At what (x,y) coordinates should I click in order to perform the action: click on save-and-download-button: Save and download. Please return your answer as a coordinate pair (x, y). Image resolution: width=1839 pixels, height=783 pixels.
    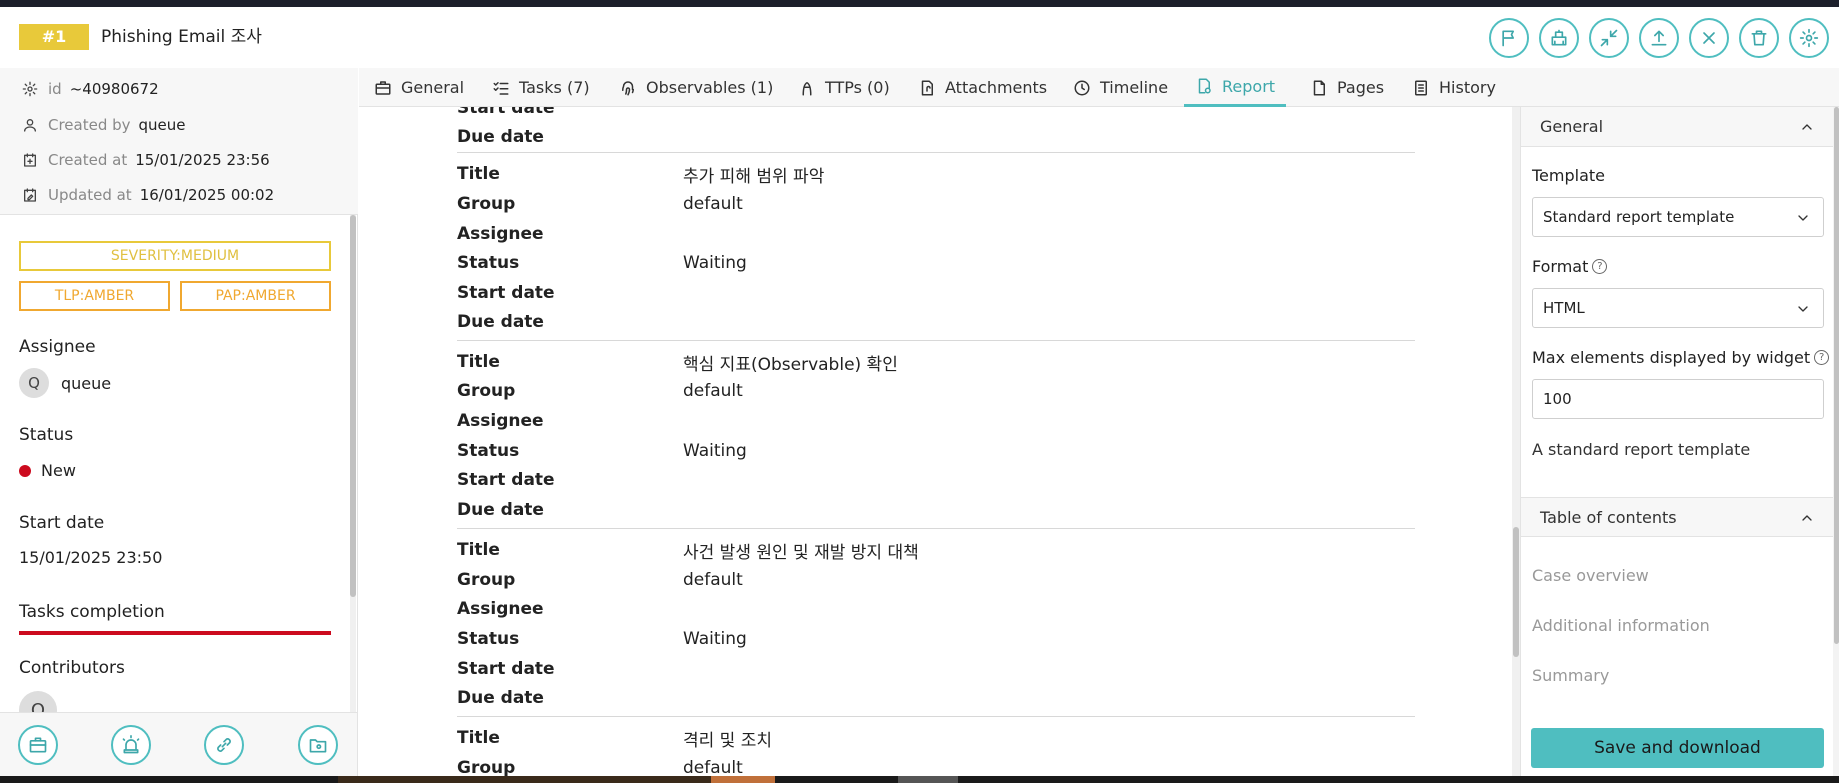
    Looking at the image, I should click on (1677, 748).